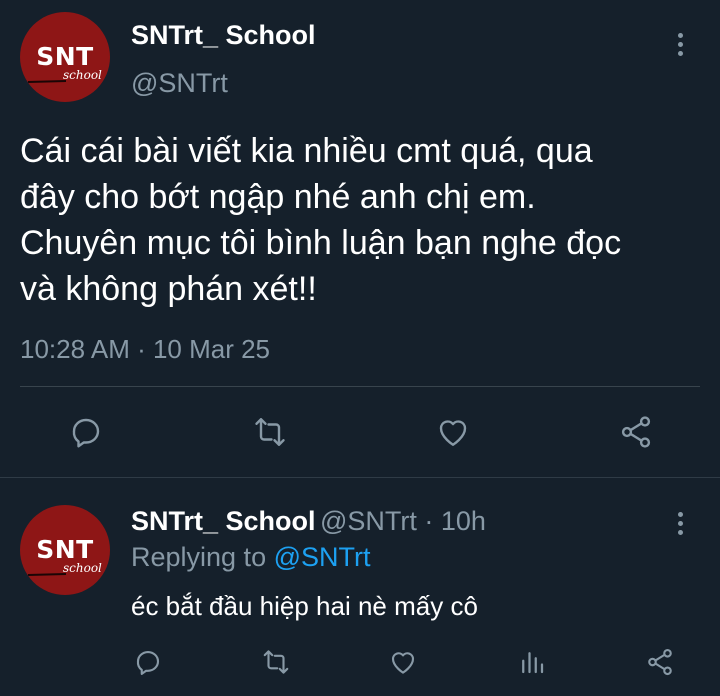 The height and width of the screenshot is (696, 720). I want to click on tweet-line: Cái cái bài viết kia nhiều cmt quá, qua, so click(306, 151).